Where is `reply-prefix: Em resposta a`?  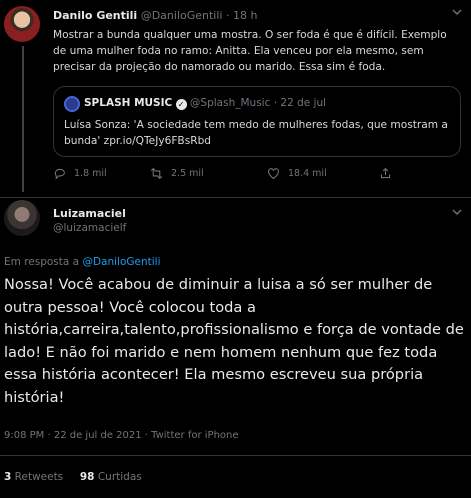
reply-prefix: Em resposta a is located at coordinates (43, 262).